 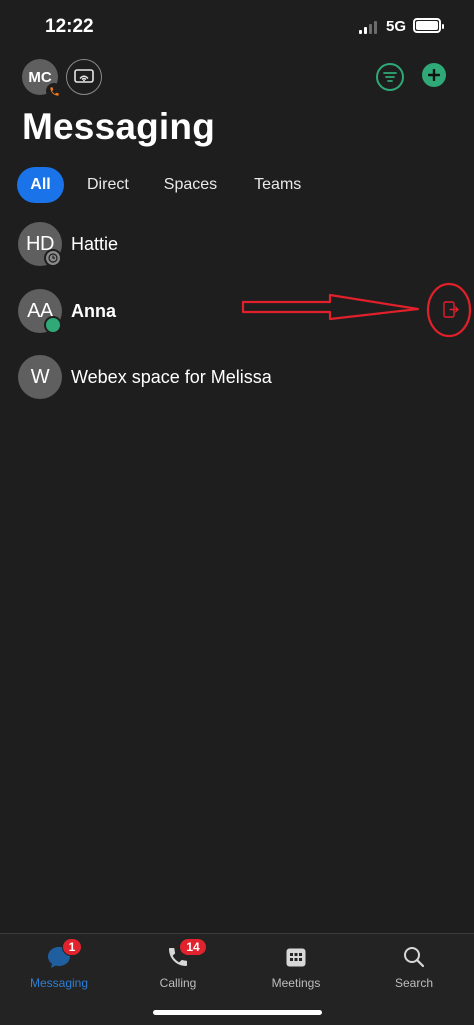 I want to click on unread-badge: 1, so click(x=72, y=947).